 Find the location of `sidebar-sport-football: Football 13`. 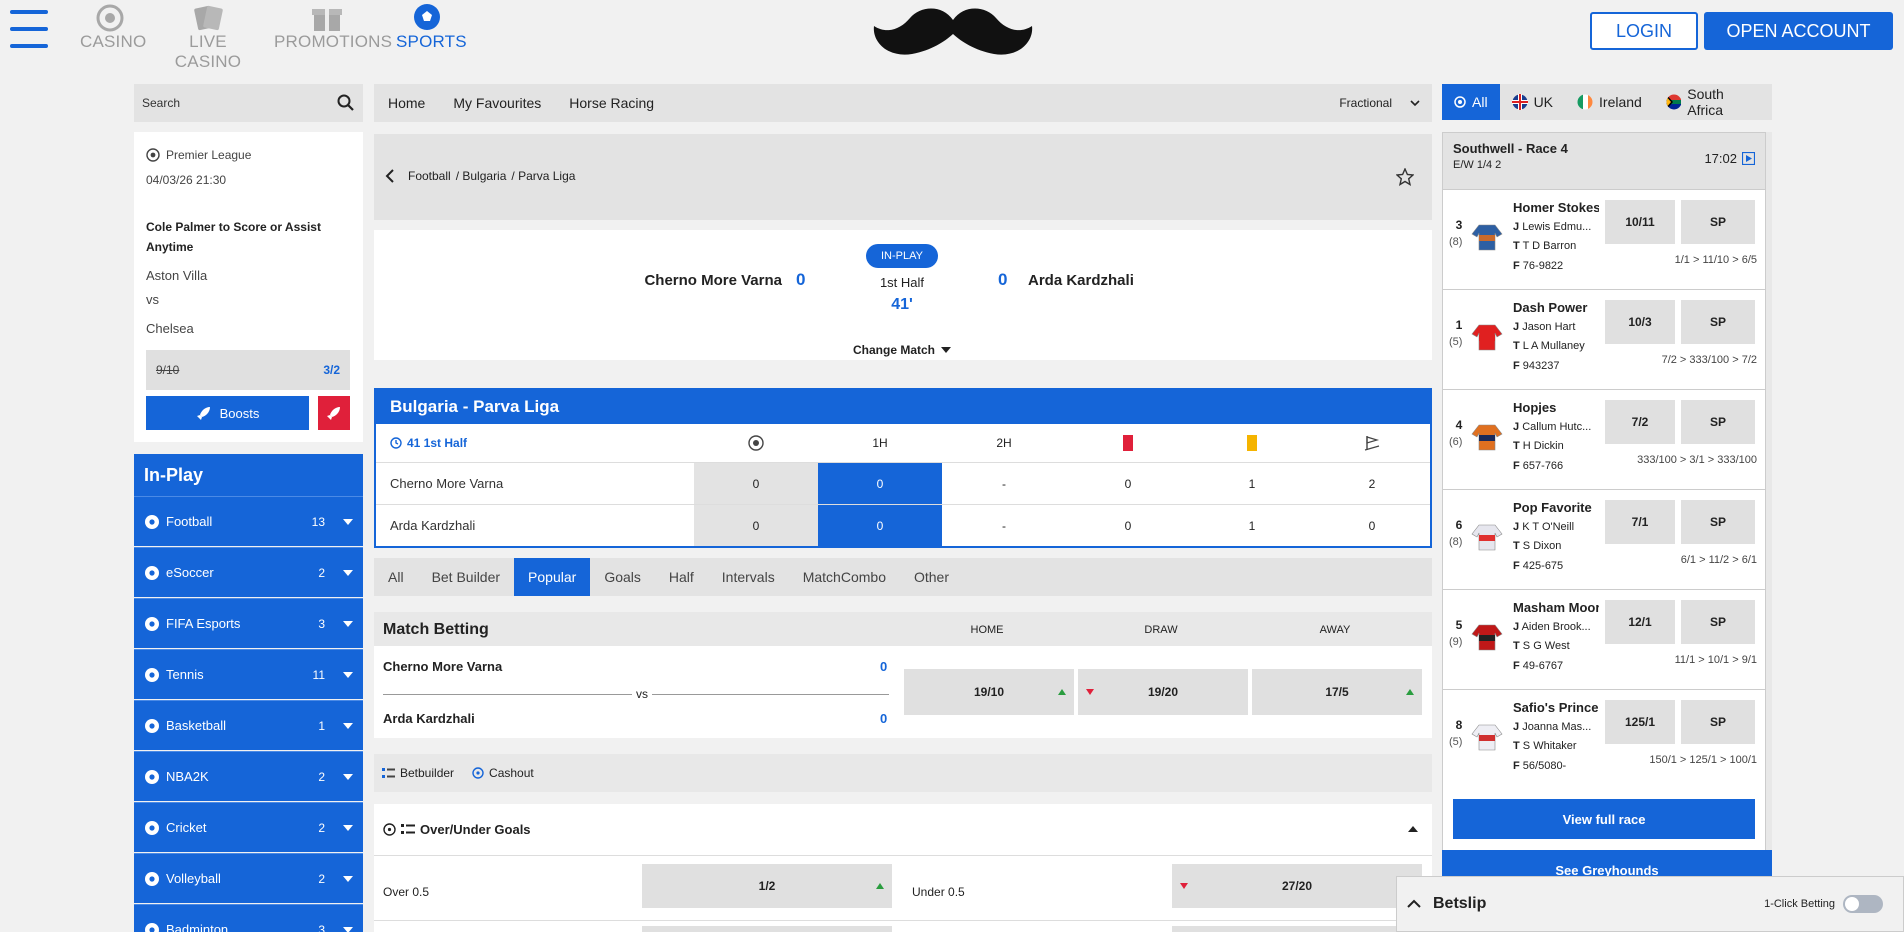

sidebar-sport-football: Football 13 is located at coordinates (248, 521).